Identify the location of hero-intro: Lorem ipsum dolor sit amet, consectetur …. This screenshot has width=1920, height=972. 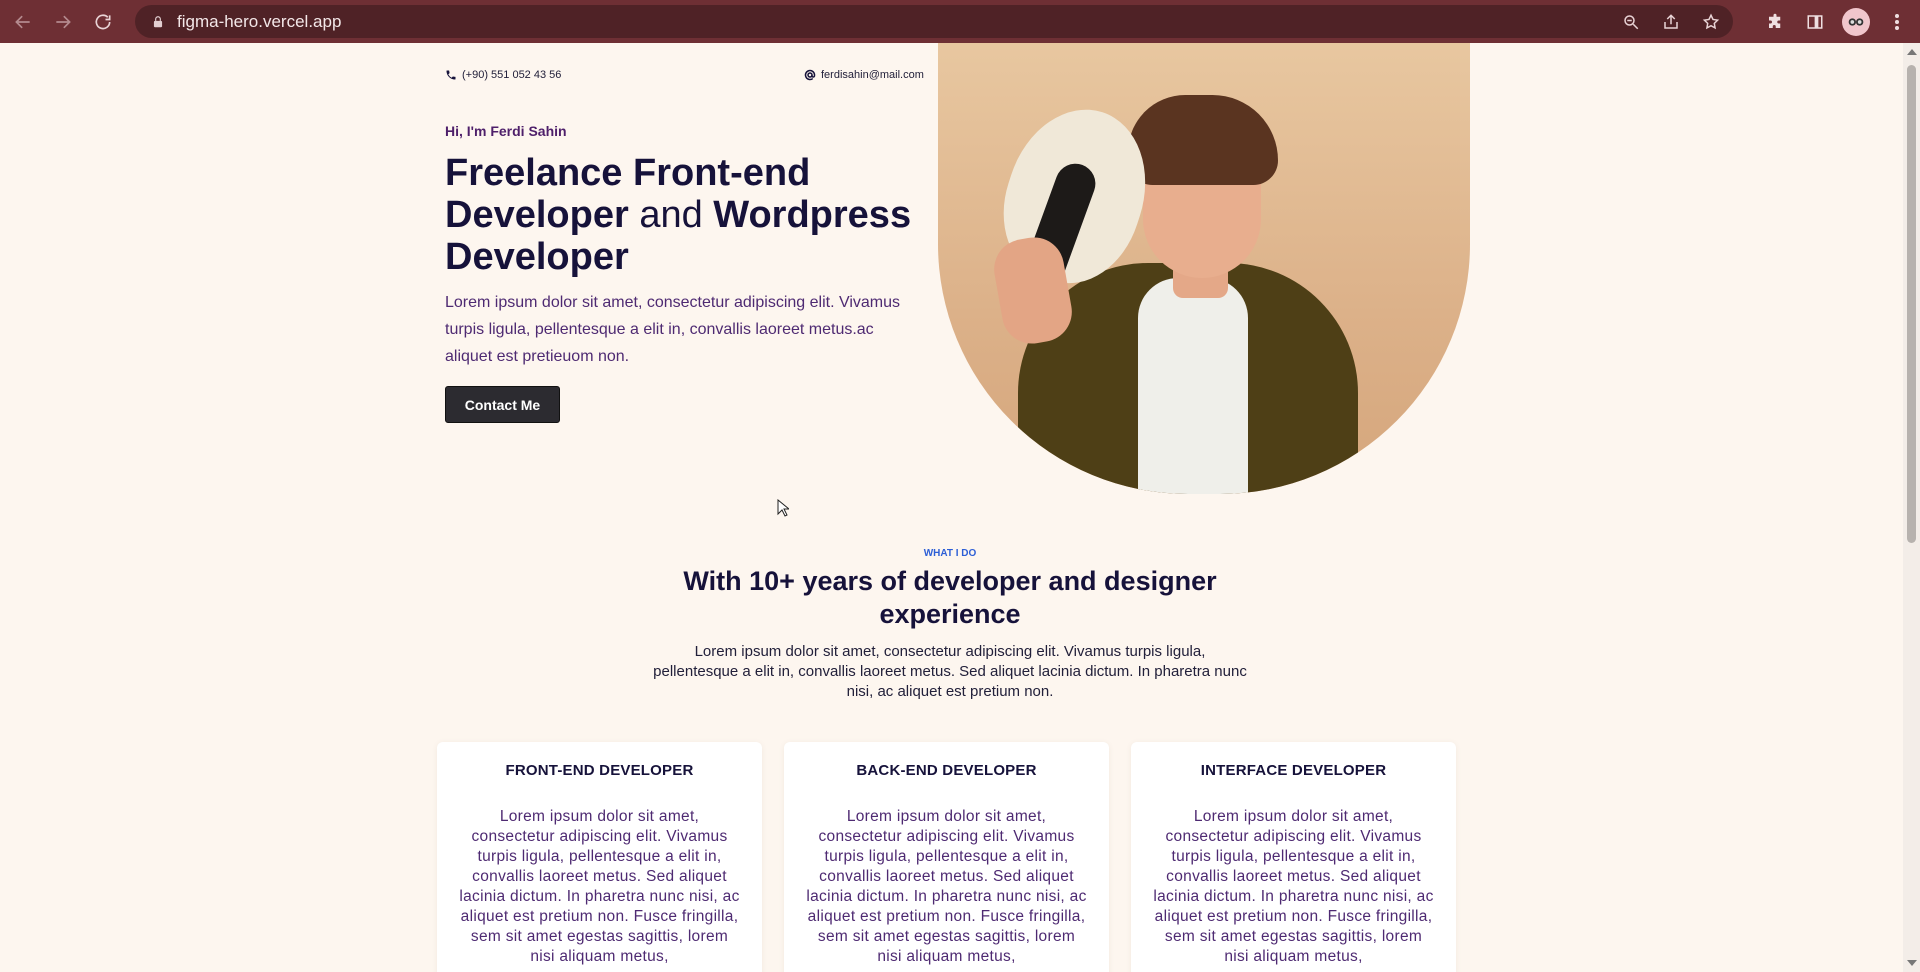
(673, 329).